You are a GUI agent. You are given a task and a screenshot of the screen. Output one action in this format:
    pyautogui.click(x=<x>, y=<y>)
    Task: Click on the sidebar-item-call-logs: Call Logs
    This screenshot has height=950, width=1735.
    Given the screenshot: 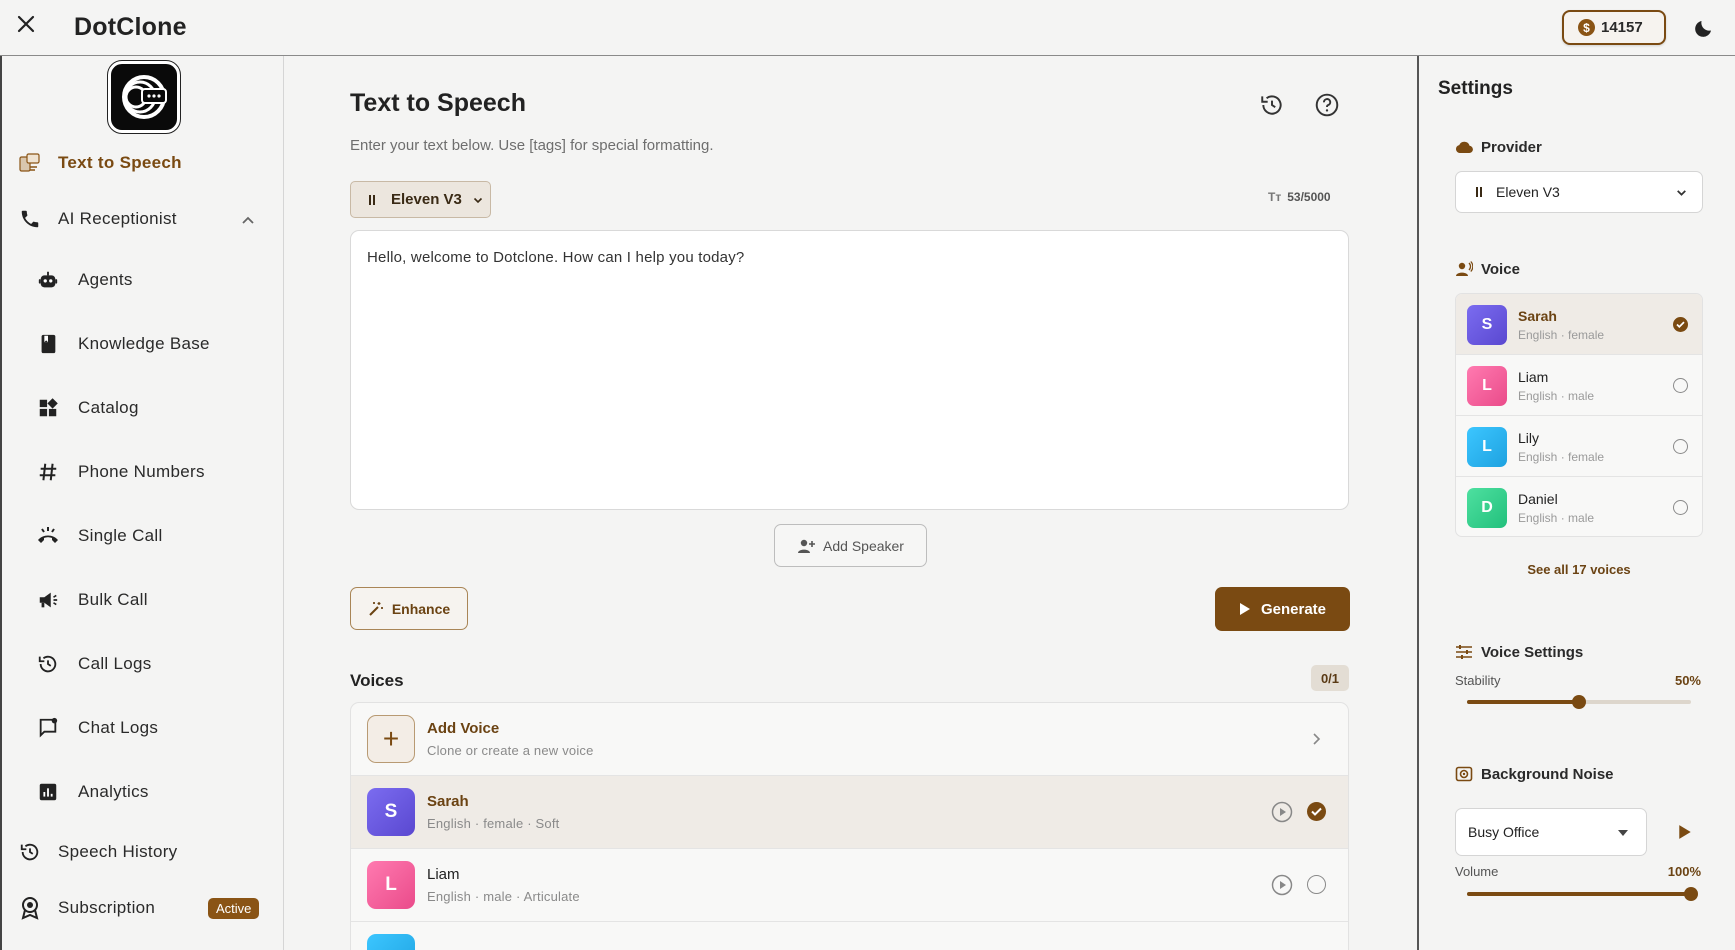 What is the action you would take?
    pyautogui.click(x=94, y=664)
    